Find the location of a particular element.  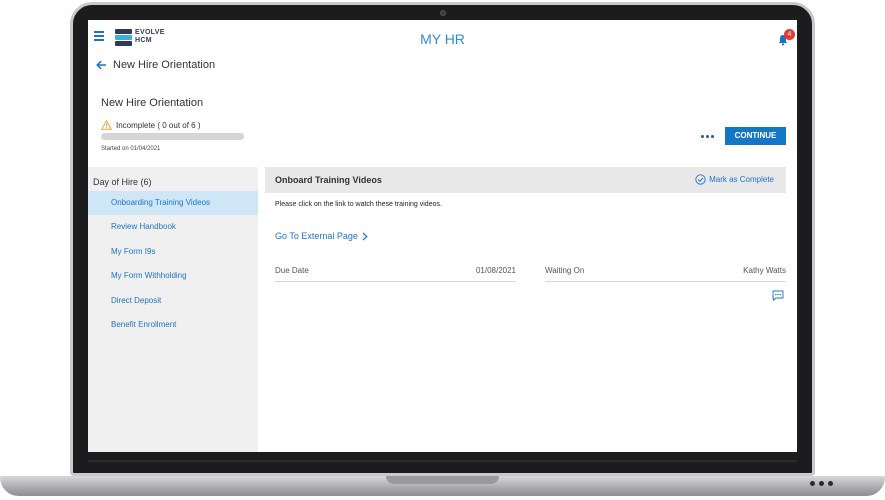

back-to-orientation: New Hire Orientation is located at coordinates (155, 65).